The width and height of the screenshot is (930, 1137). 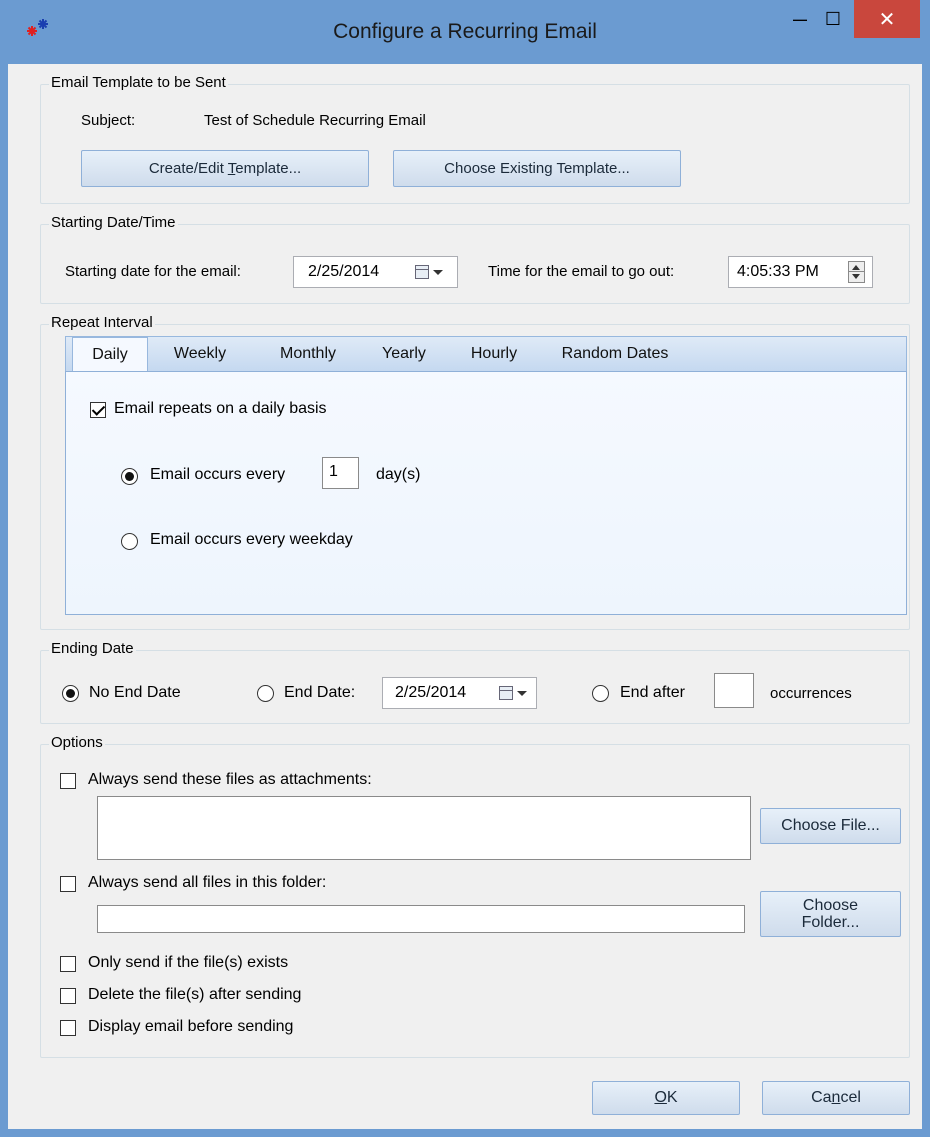 I want to click on time-spinner, so click(x=856, y=272).